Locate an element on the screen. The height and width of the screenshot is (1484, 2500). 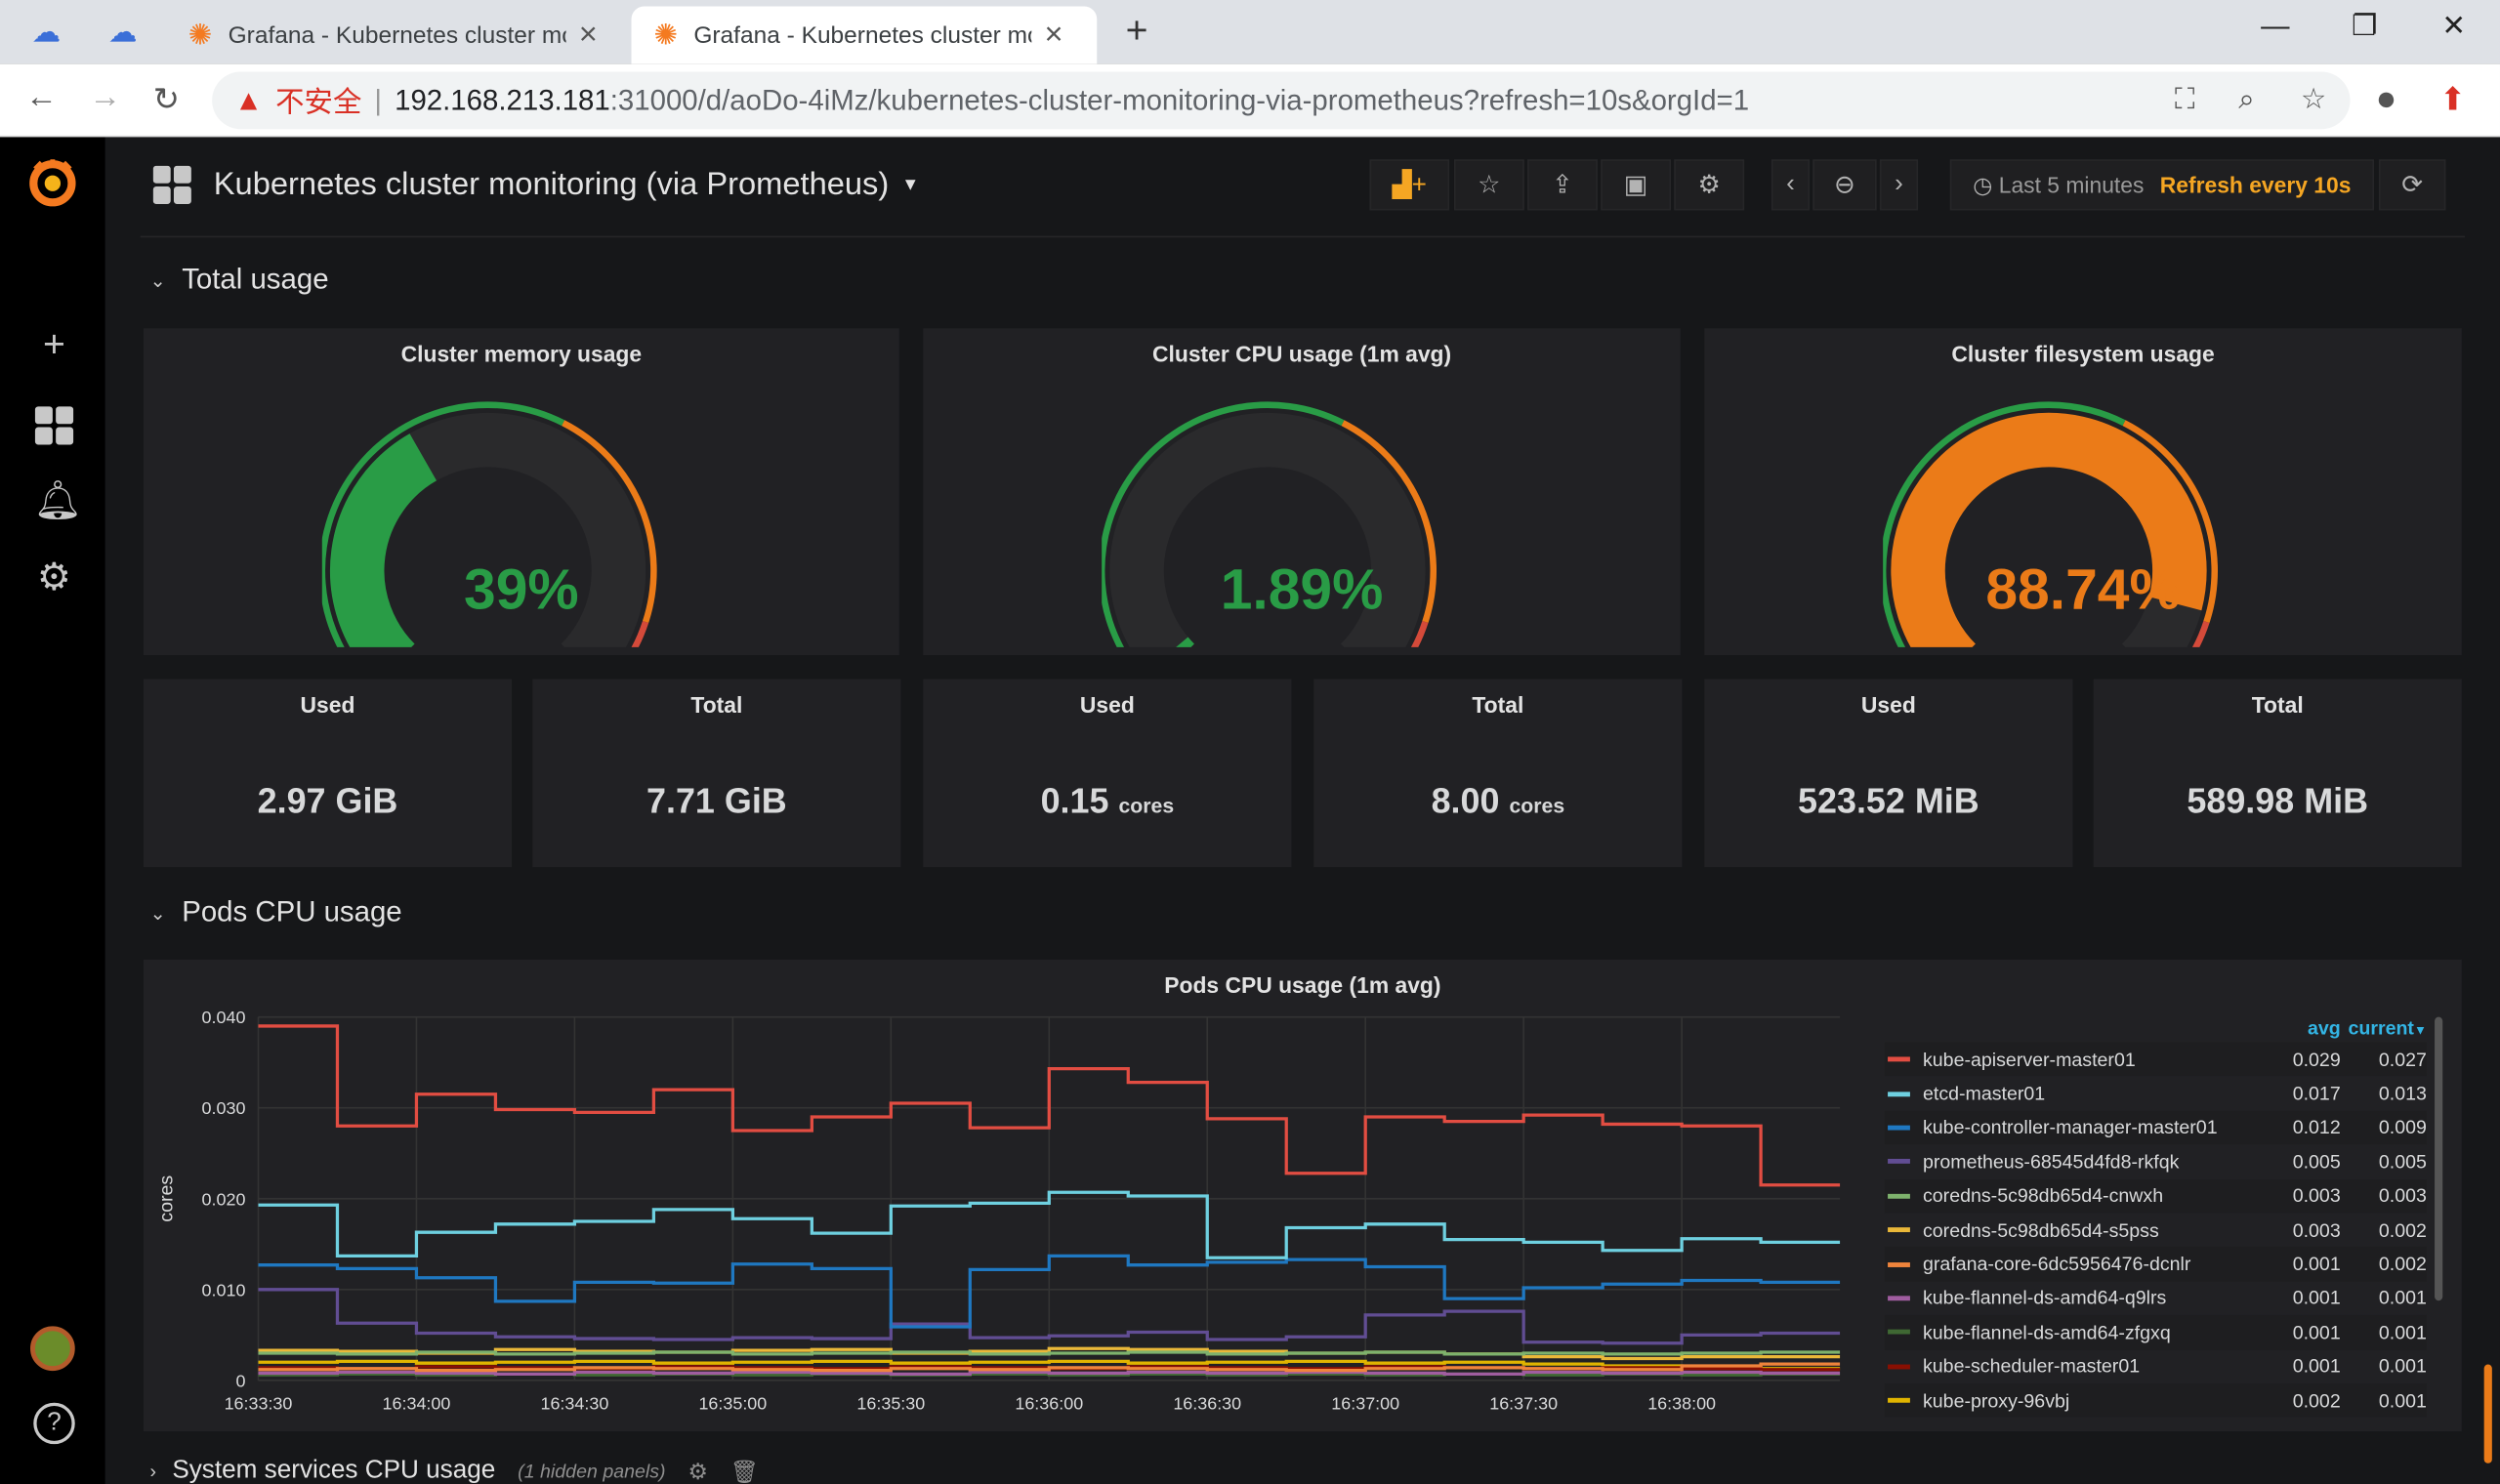
legend-series-name: grafana-core-6dc5956476-dcnlr is located at coordinates (2092, 1264).